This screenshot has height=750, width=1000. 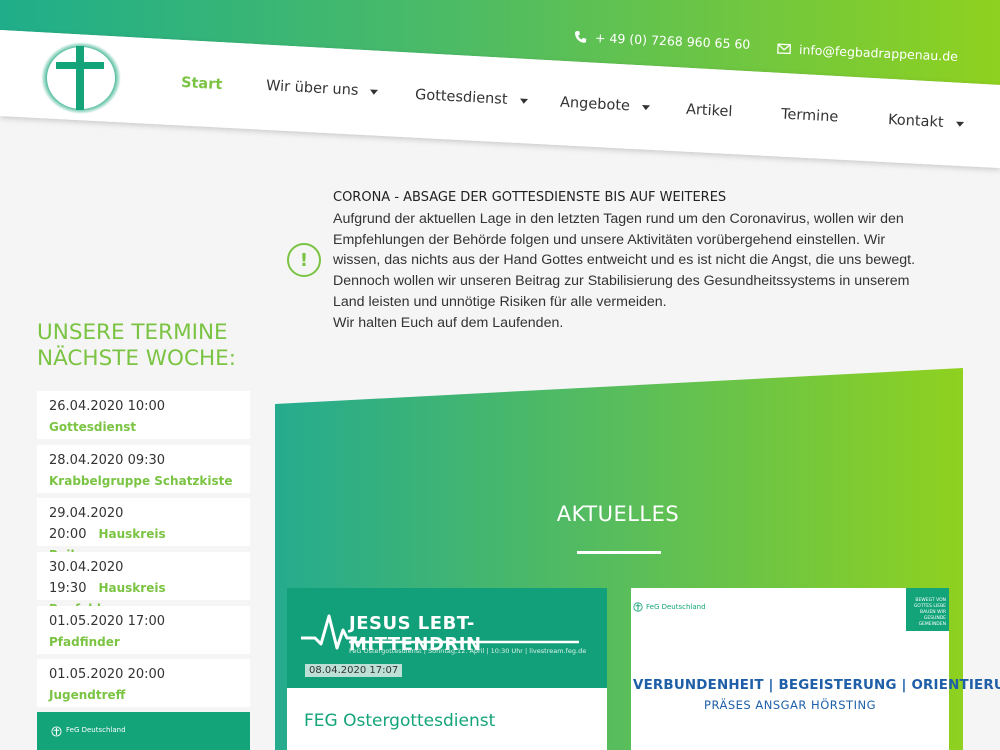 I want to click on nav-artikel: Artikel, so click(x=709, y=111).